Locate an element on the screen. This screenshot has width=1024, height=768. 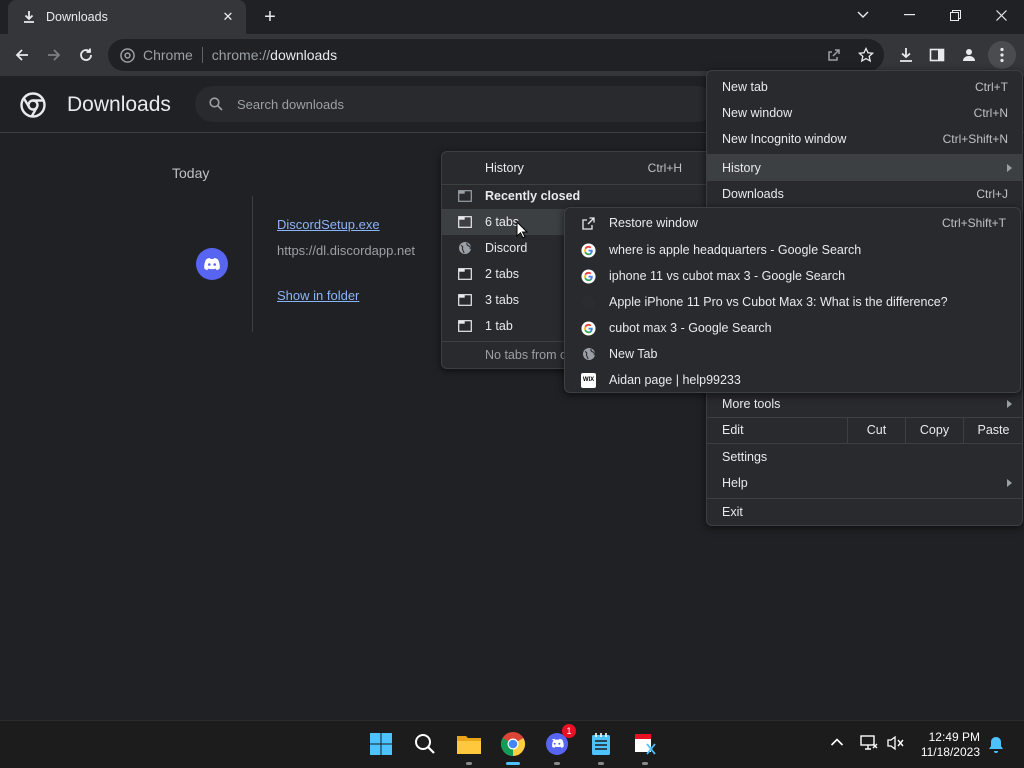
tab-search-icon is located at coordinates (863, 15).